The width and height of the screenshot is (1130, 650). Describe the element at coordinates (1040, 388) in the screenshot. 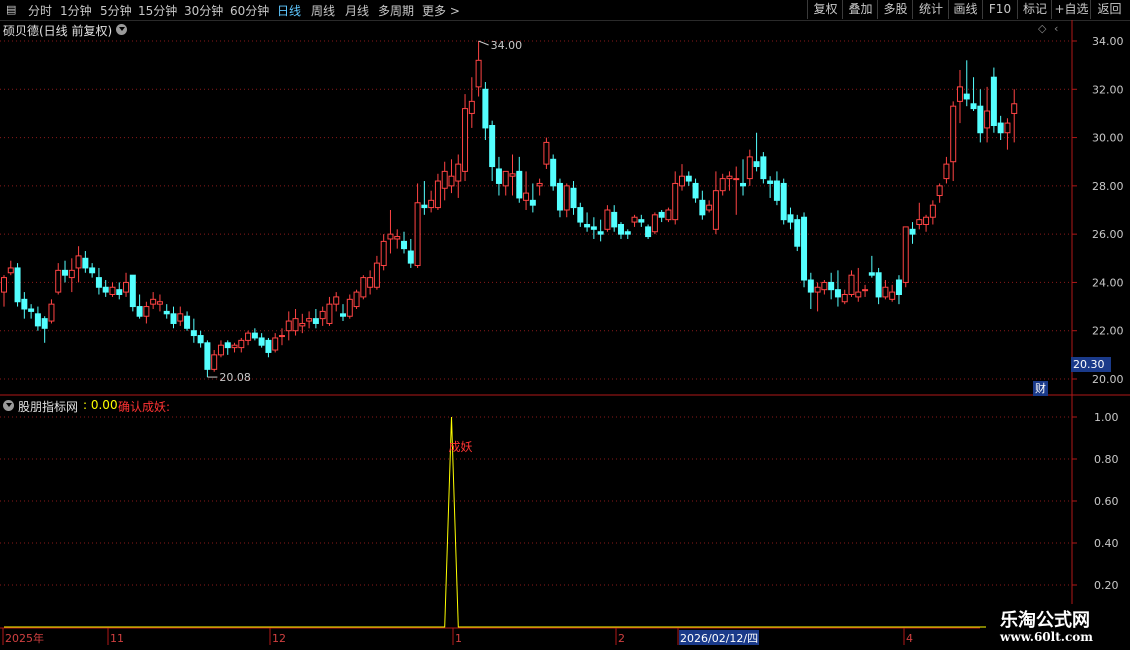

I see `financial-badge: 财` at that location.